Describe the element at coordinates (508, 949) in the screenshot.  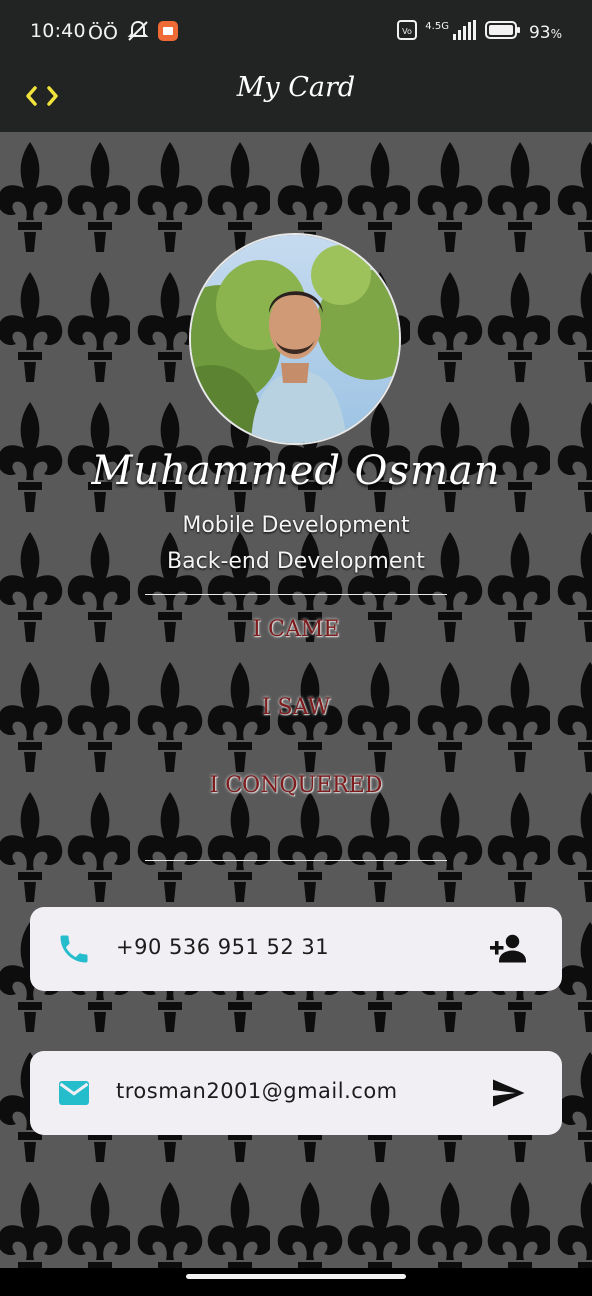
I see `add-person-icon` at that location.